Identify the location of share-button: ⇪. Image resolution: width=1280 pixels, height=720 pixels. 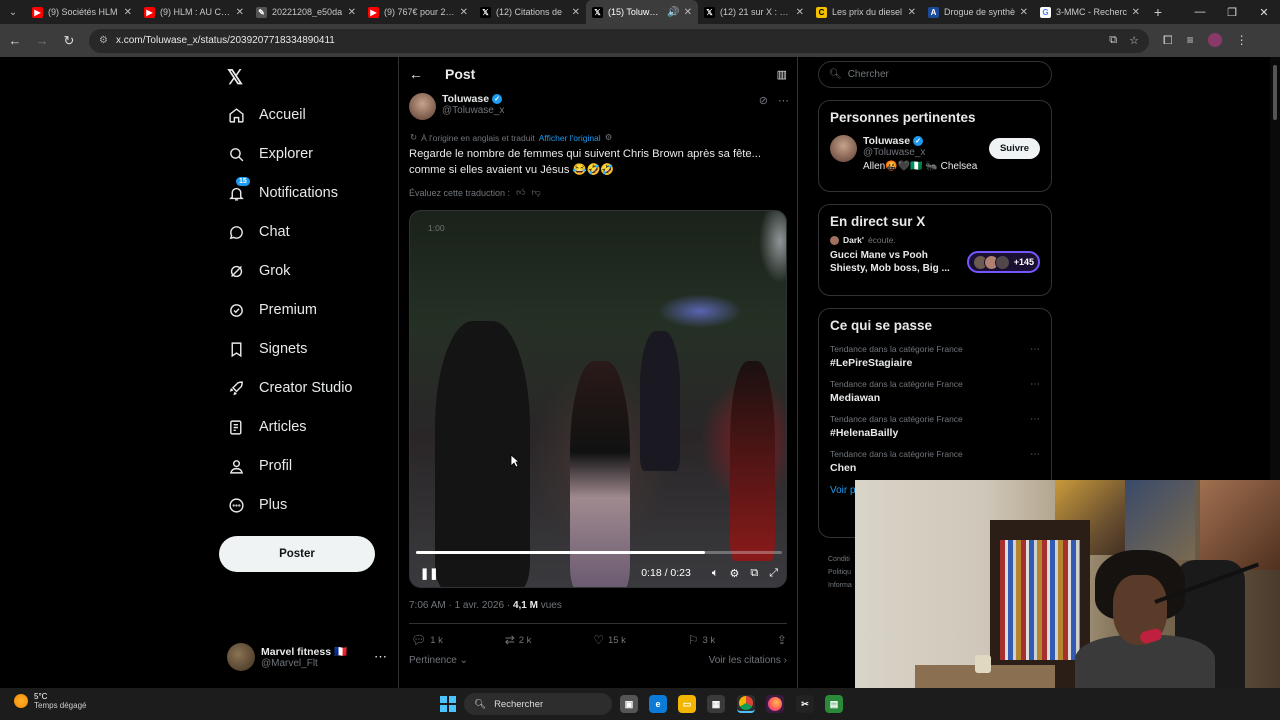
(782, 640).